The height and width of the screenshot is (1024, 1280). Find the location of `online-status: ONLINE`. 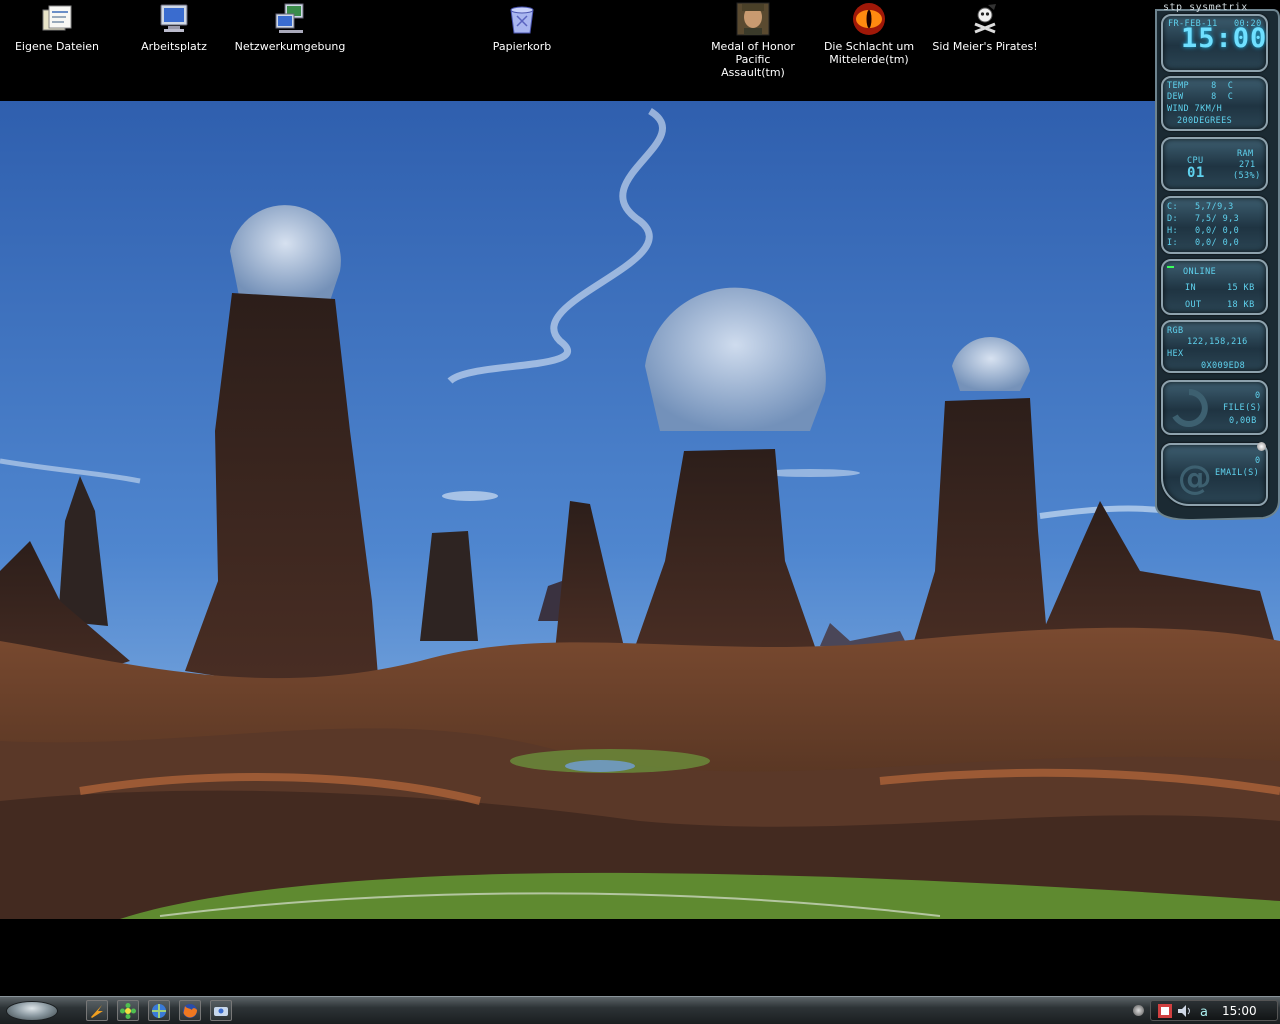

online-status: ONLINE is located at coordinates (1200, 272).